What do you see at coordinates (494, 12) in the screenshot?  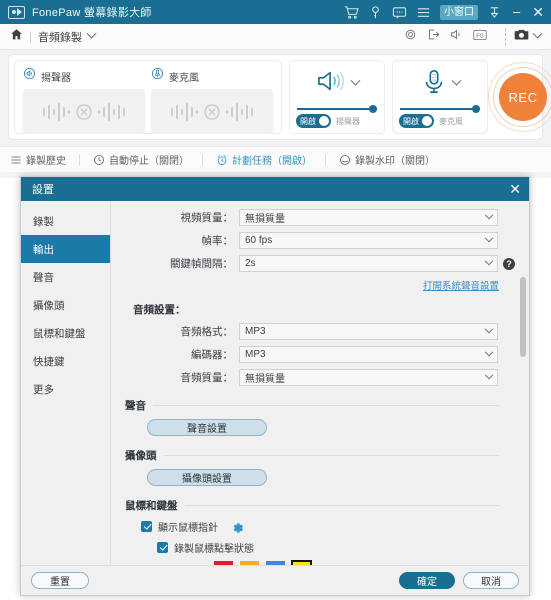 I see `pin-icon` at bounding box center [494, 12].